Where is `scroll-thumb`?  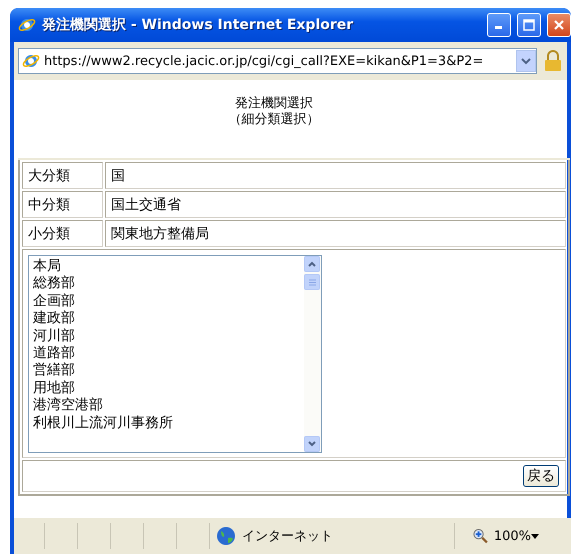 scroll-thumb is located at coordinates (312, 282).